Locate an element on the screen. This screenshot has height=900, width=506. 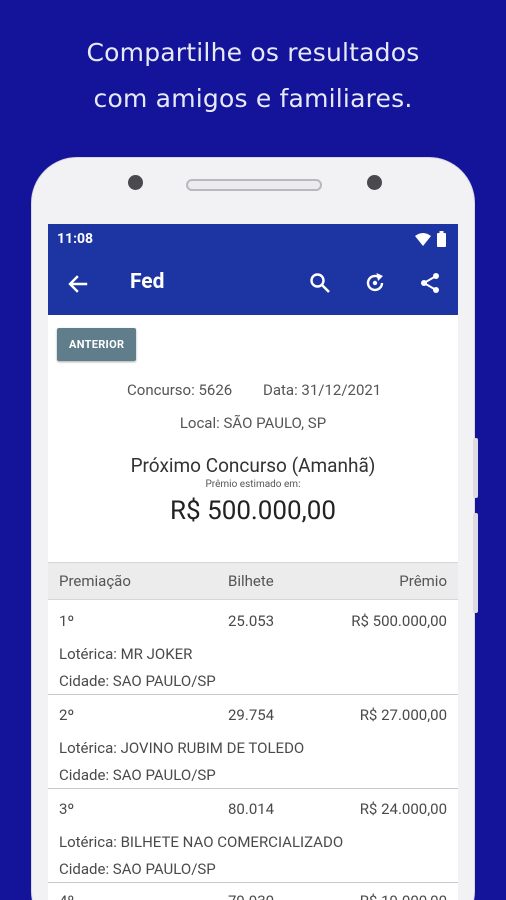
row-ticket: 80.014 is located at coordinates (251, 809).